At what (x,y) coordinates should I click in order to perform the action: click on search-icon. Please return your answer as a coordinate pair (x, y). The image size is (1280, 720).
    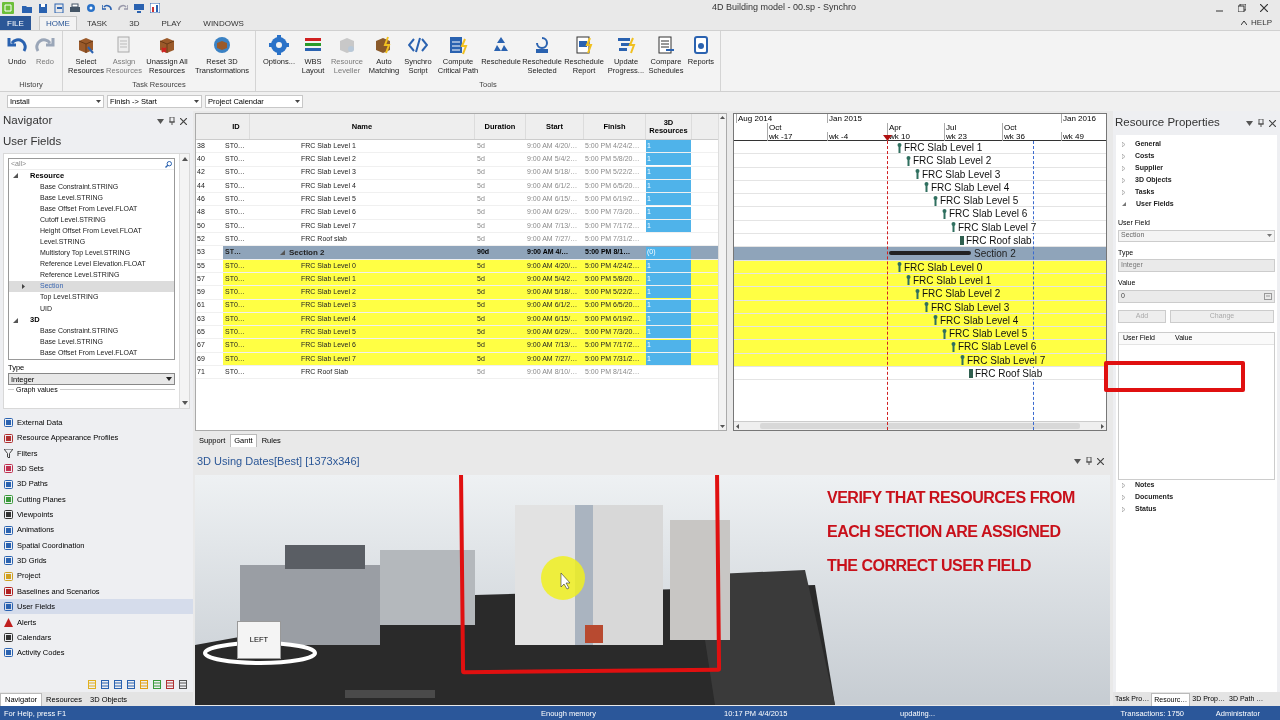
    Looking at the image, I should click on (168, 164).